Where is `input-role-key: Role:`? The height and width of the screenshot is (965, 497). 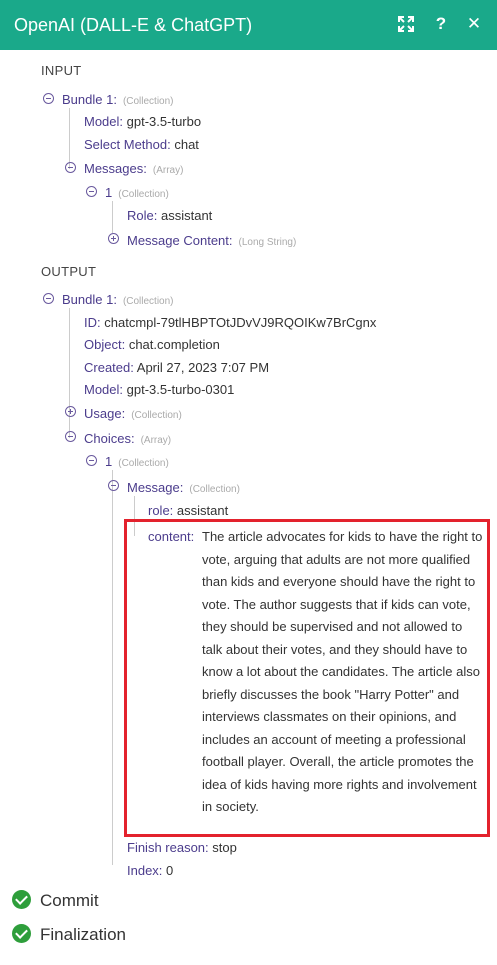 input-role-key: Role: is located at coordinates (142, 215).